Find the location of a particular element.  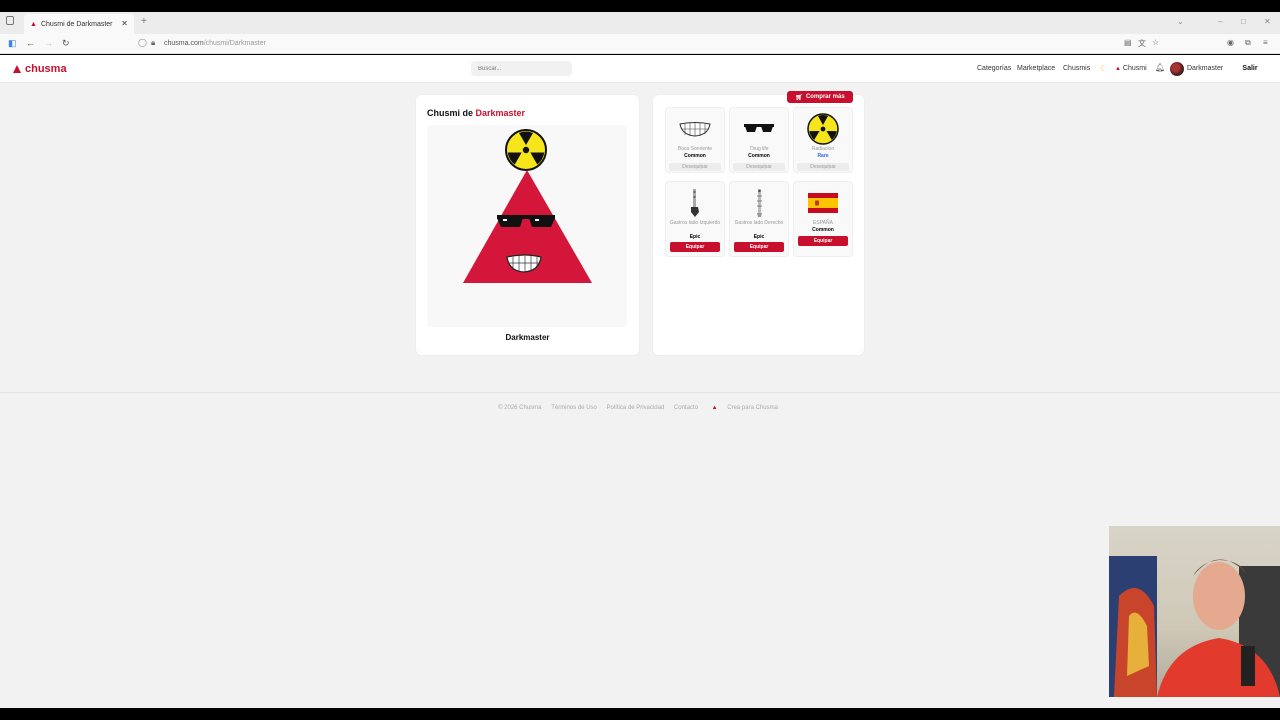

inventory-item: Thug life Common Desequipar is located at coordinates (759, 140).